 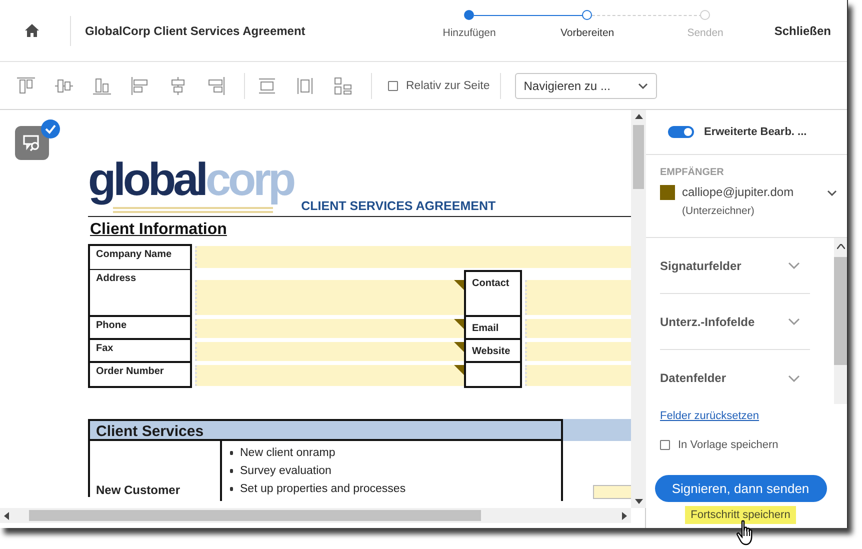 What do you see at coordinates (286, 471) in the screenshot?
I see `list-item: Survey evaluation` at bounding box center [286, 471].